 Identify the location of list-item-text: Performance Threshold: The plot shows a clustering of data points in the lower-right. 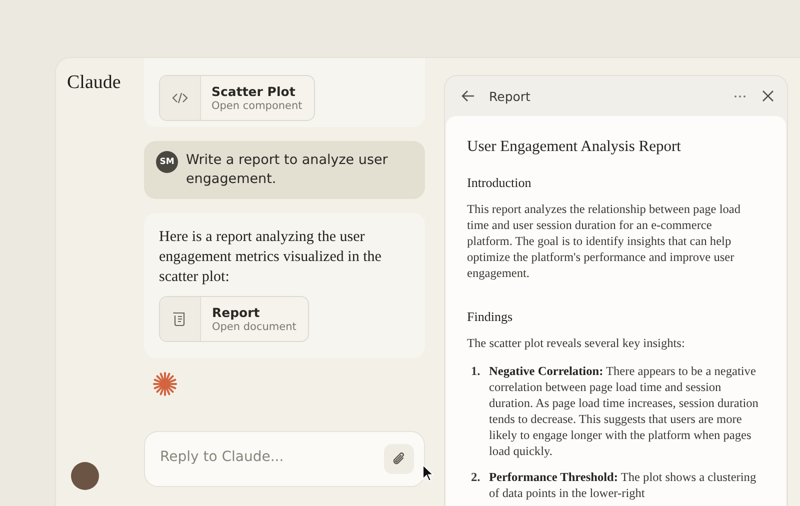
(623, 485).